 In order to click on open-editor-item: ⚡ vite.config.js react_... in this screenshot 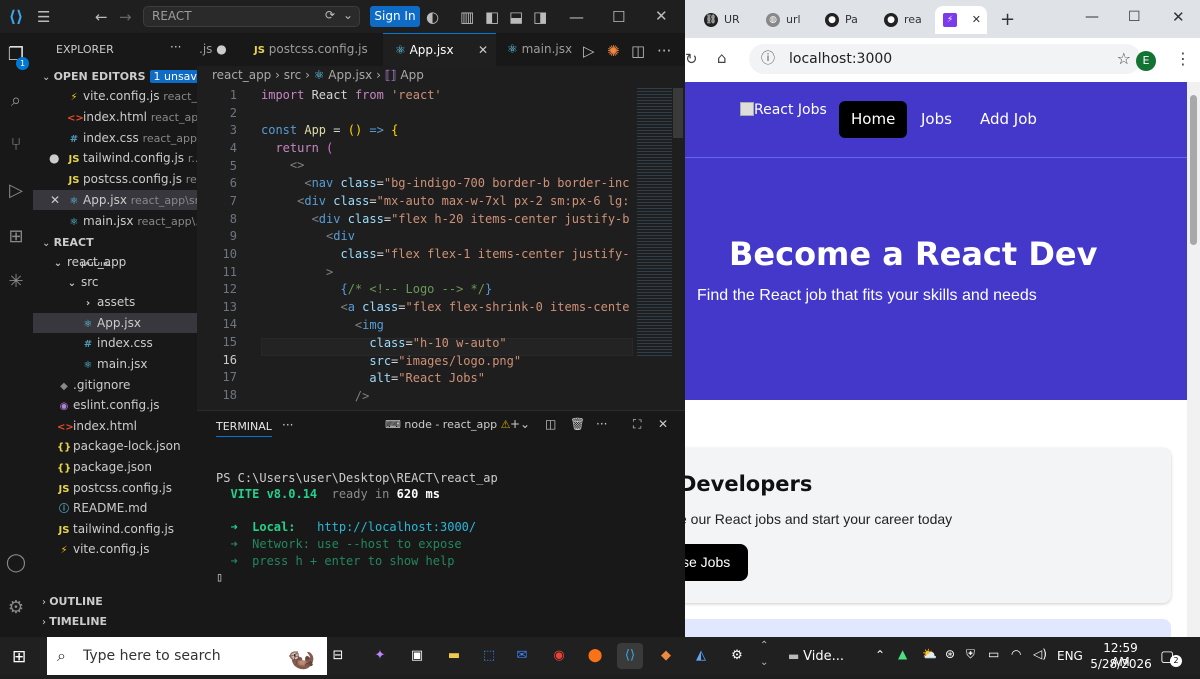, I will do `click(115, 96)`.